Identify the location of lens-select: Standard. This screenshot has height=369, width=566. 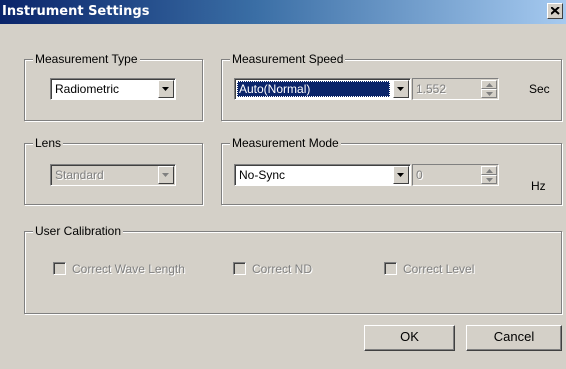
(113, 175).